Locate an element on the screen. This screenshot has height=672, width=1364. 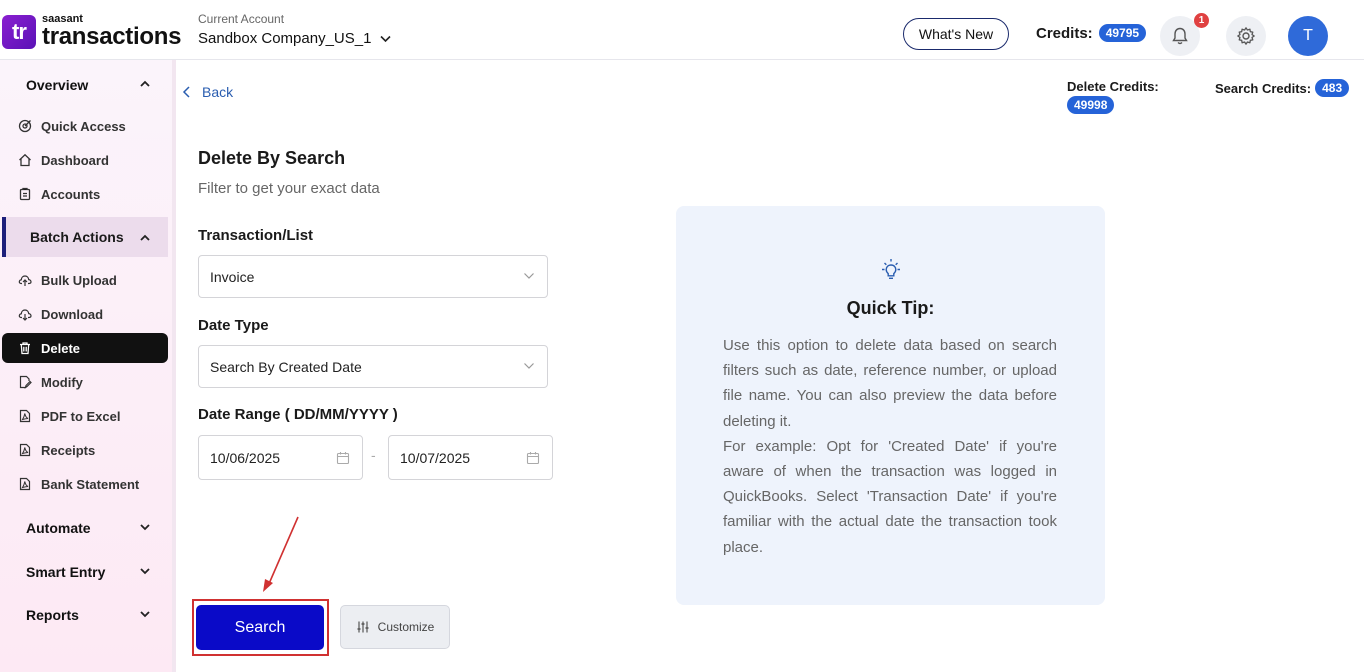
receipt-file-icon is located at coordinates (25, 450).